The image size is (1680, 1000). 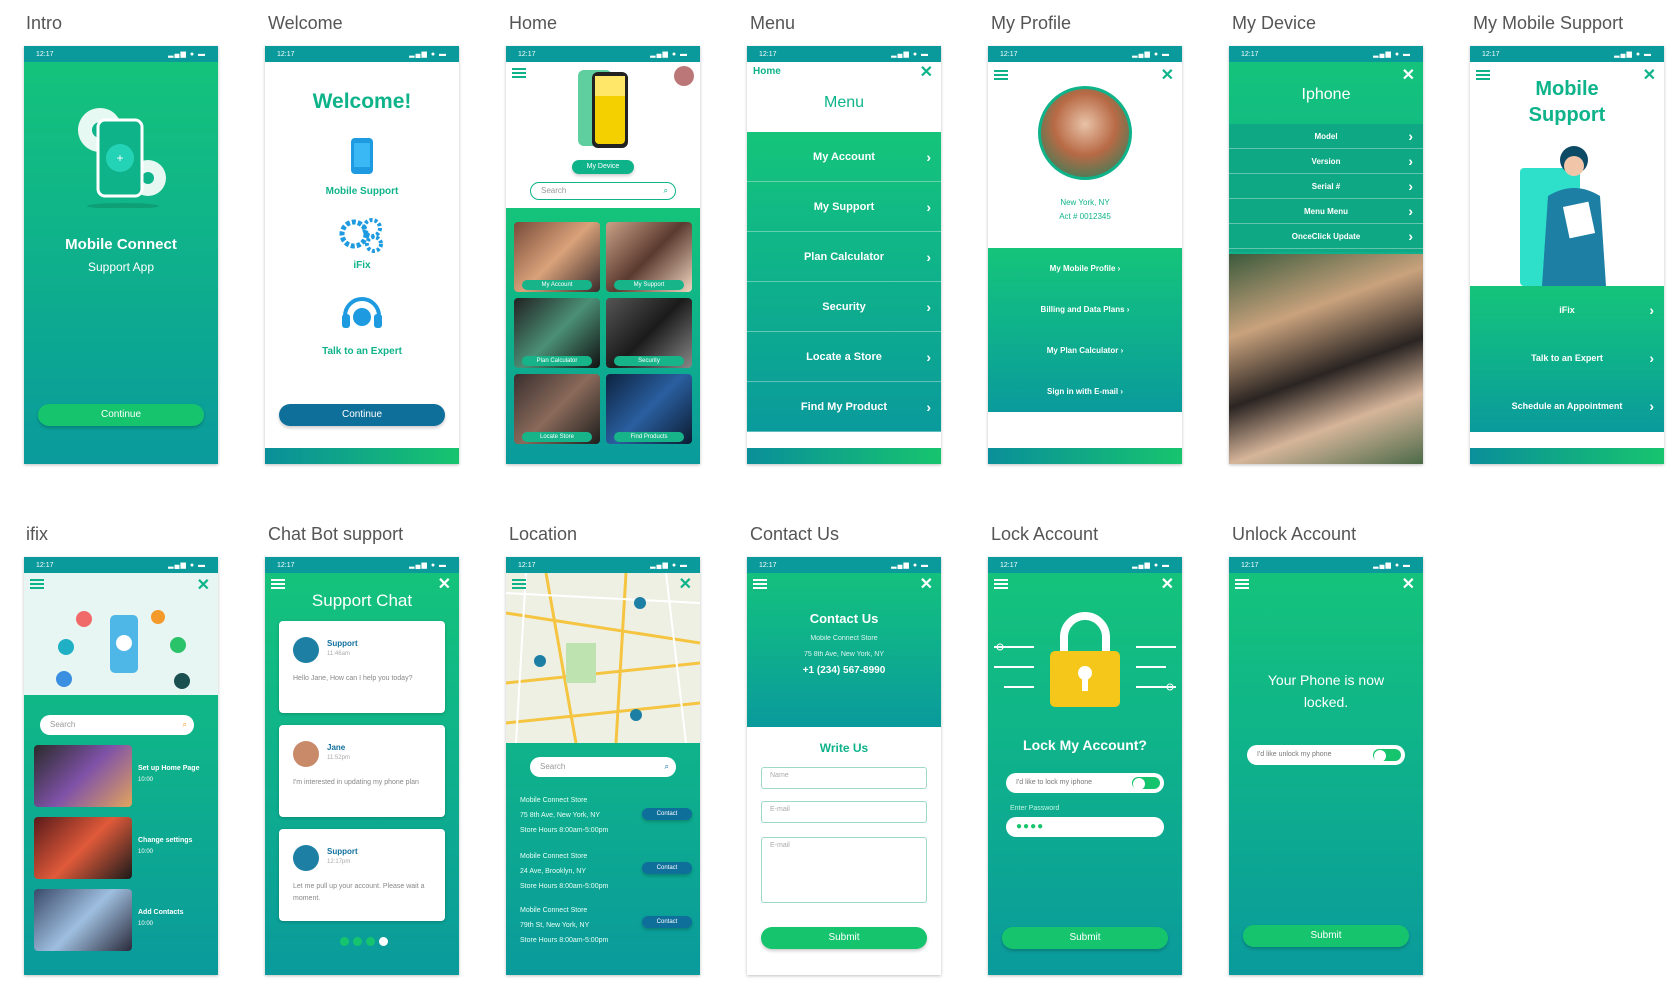 What do you see at coordinates (649, 257) in the screenshot?
I see `tile-my-support: My Support` at bounding box center [649, 257].